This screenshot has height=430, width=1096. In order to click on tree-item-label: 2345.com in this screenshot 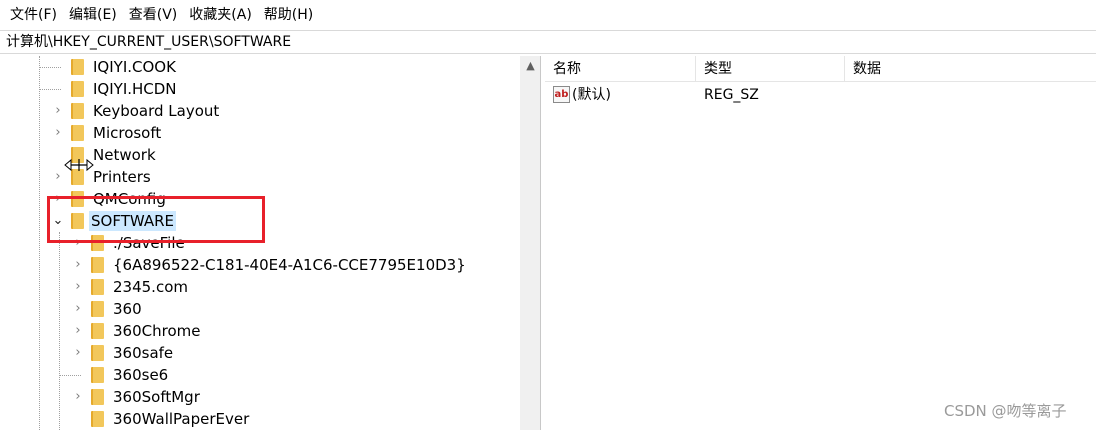, I will do `click(150, 287)`.